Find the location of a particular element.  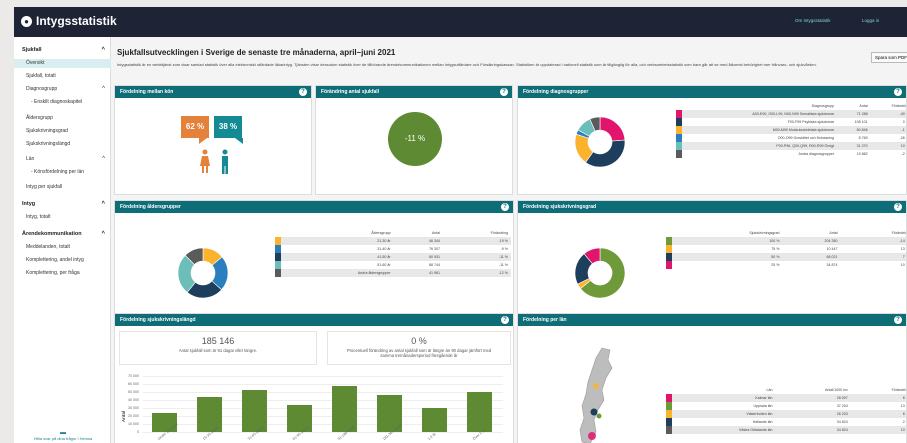

table-row: Västra Götalands län34 82410 % is located at coordinates (786, 430).